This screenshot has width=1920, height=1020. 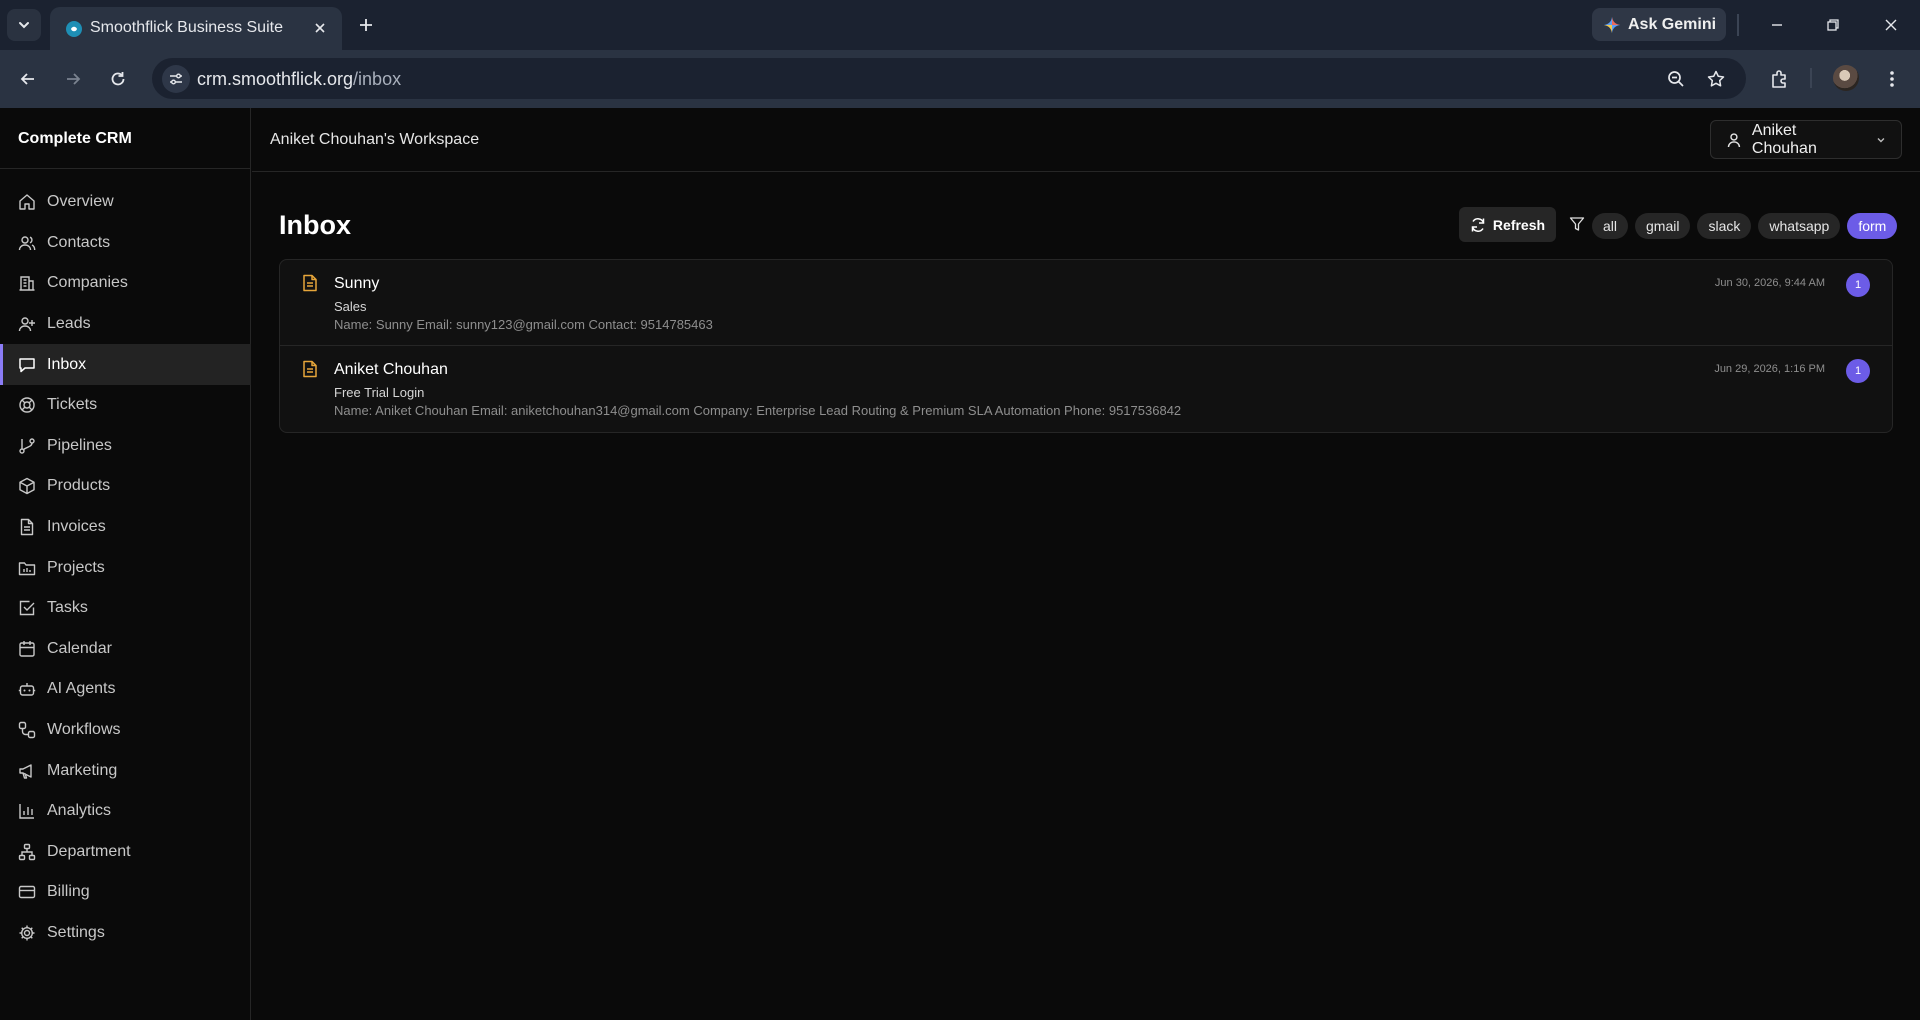 What do you see at coordinates (310, 369) in the screenshot?
I see `form-document-icon` at bounding box center [310, 369].